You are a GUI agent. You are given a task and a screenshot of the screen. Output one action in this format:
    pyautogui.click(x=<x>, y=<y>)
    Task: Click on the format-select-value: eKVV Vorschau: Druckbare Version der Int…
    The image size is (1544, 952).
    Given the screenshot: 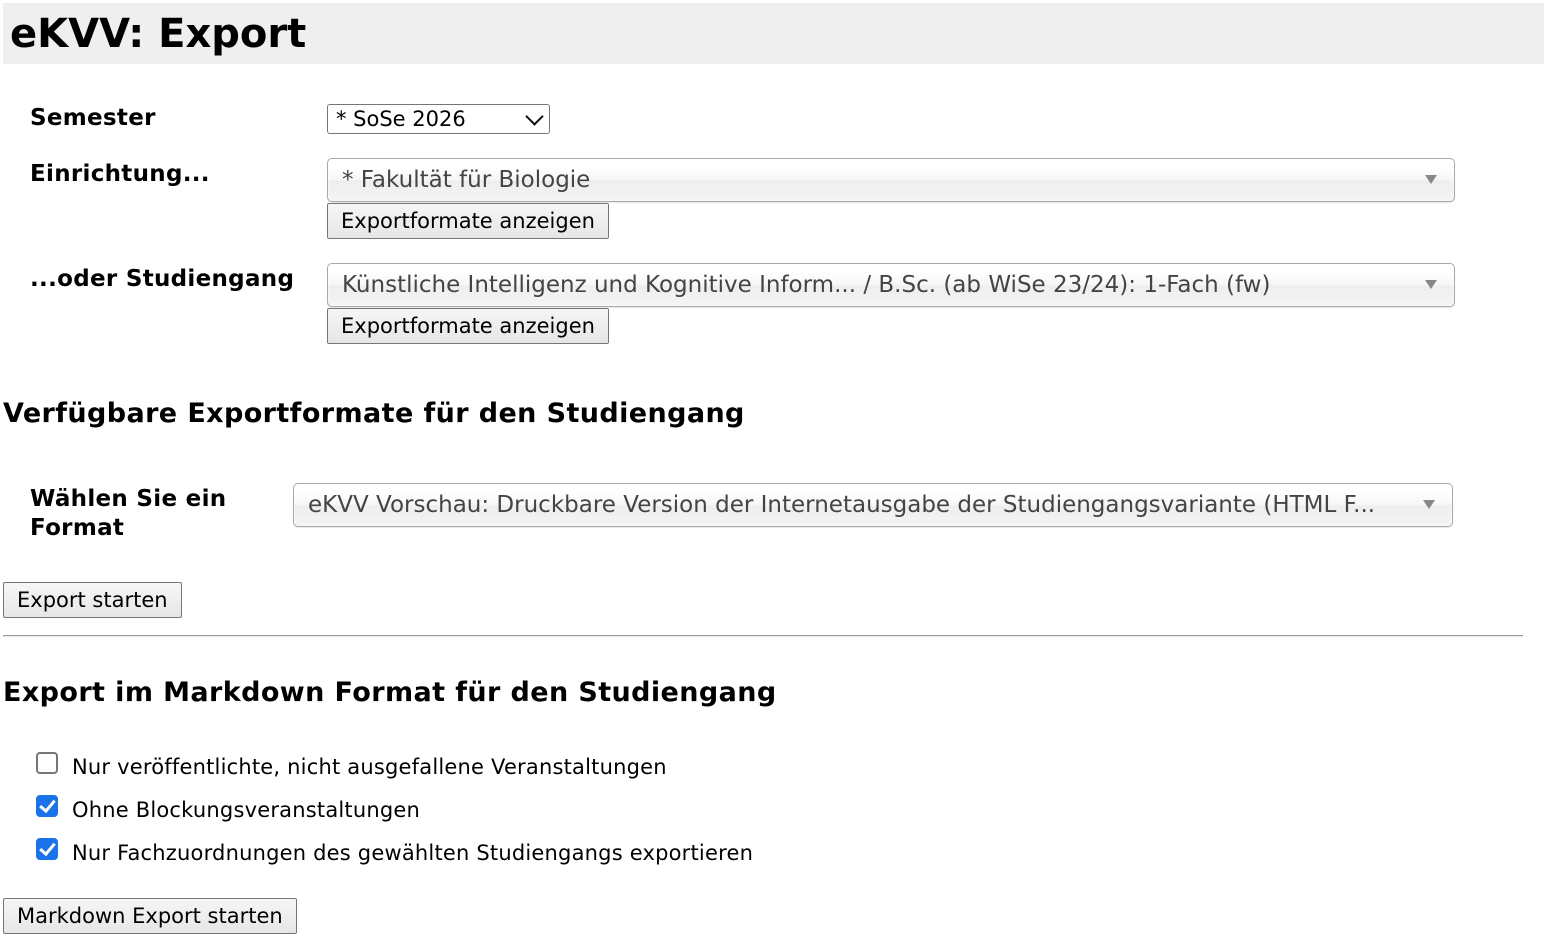 What is the action you would take?
    pyautogui.click(x=842, y=505)
    